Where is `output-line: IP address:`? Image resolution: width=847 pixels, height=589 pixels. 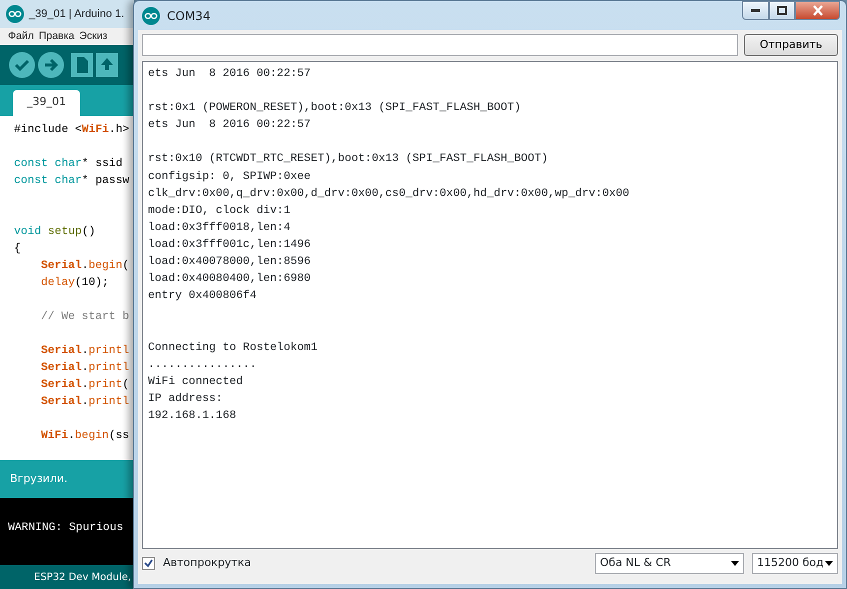 output-line: IP address: is located at coordinates (185, 398).